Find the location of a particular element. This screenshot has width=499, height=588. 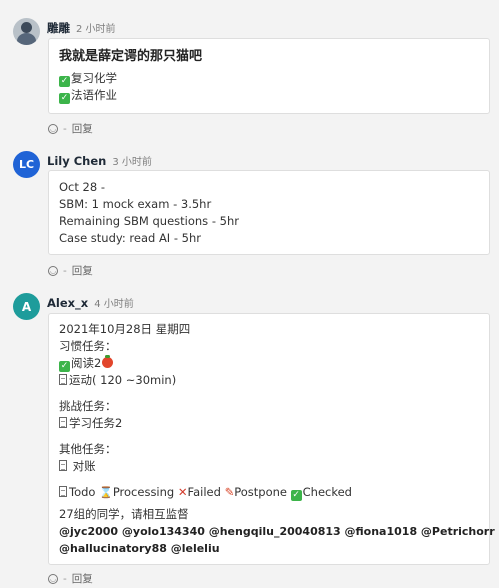

section-title: 习惯任务： is located at coordinates (88, 346).